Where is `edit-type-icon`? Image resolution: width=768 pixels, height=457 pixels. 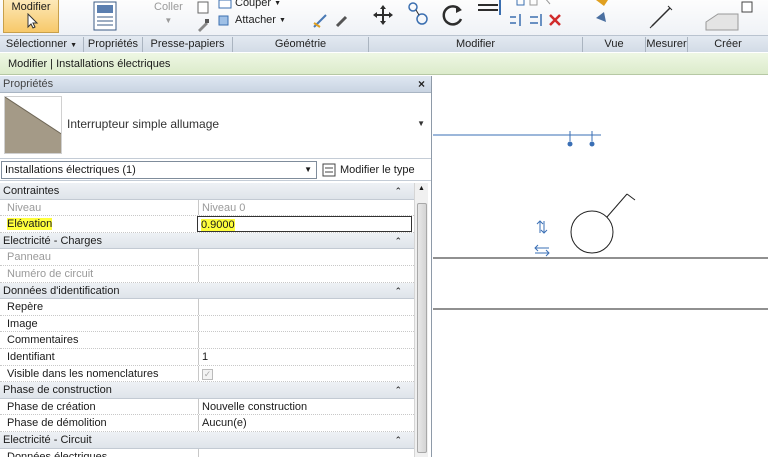
edit-type-icon is located at coordinates (329, 170).